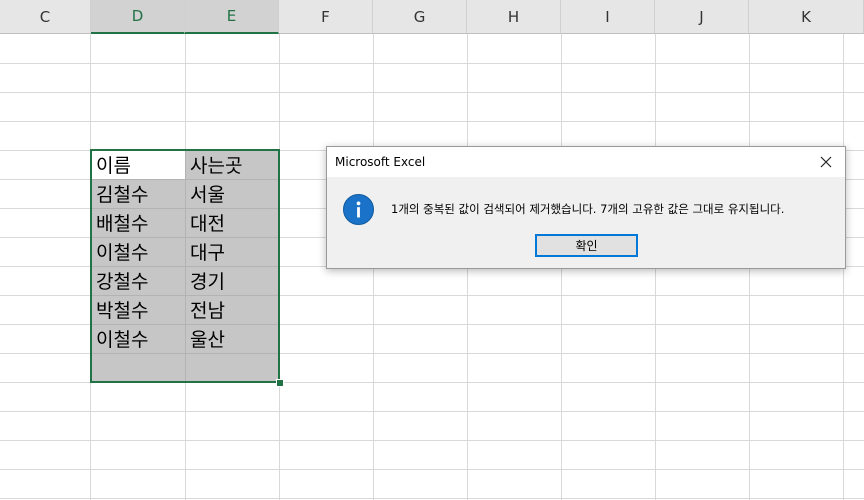 Image resolution: width=864 pixels, height=500 pixels. I want to click on ok-button: 확인, so click(586, 245).